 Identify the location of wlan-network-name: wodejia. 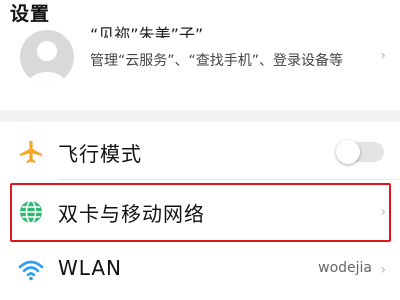
(345, 268).